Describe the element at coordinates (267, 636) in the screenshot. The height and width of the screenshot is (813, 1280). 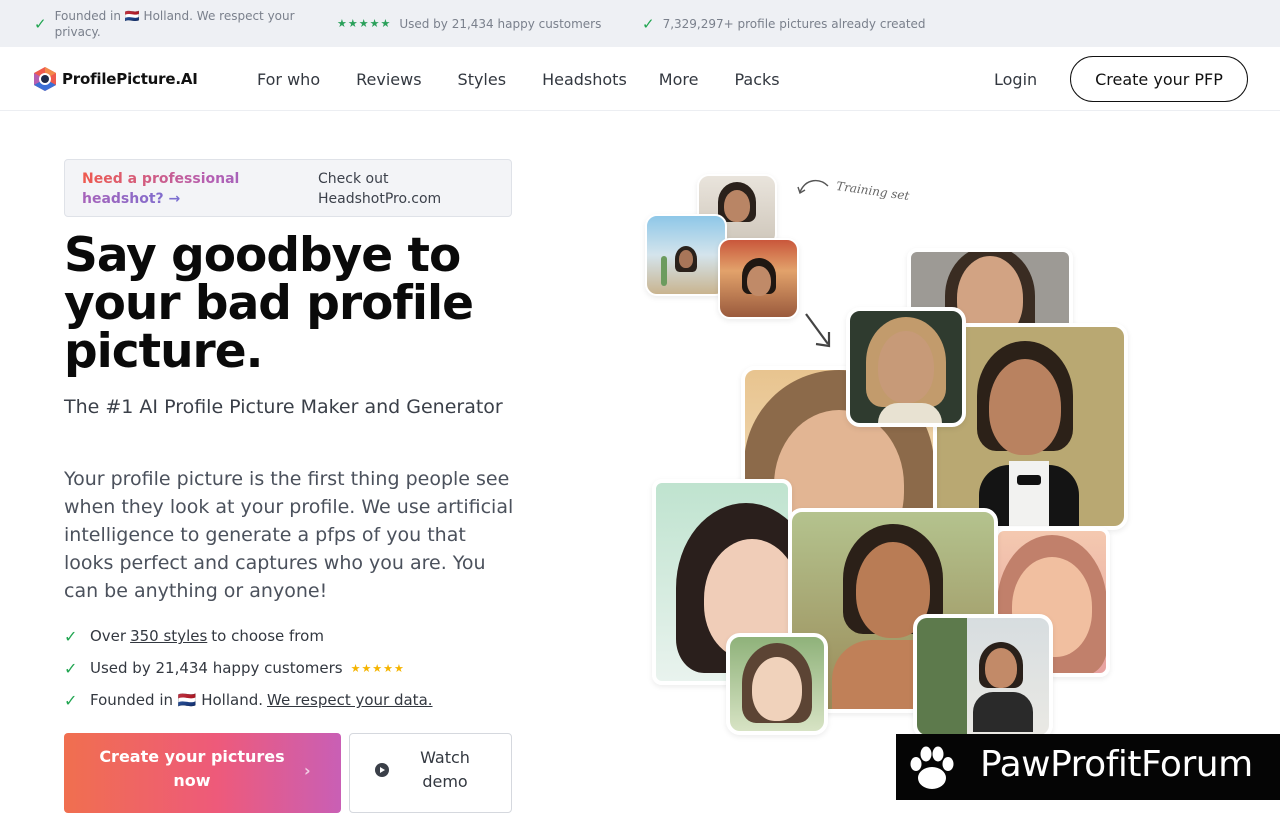
I see `bullet-text: to choose from` at that location.